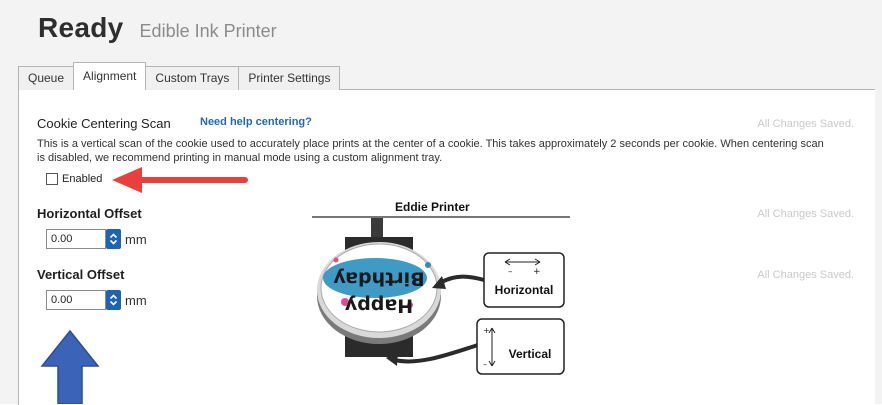 The width and height of the screenshot is (882, 405). I want to click on status-title: Ready, so click(81, 27).